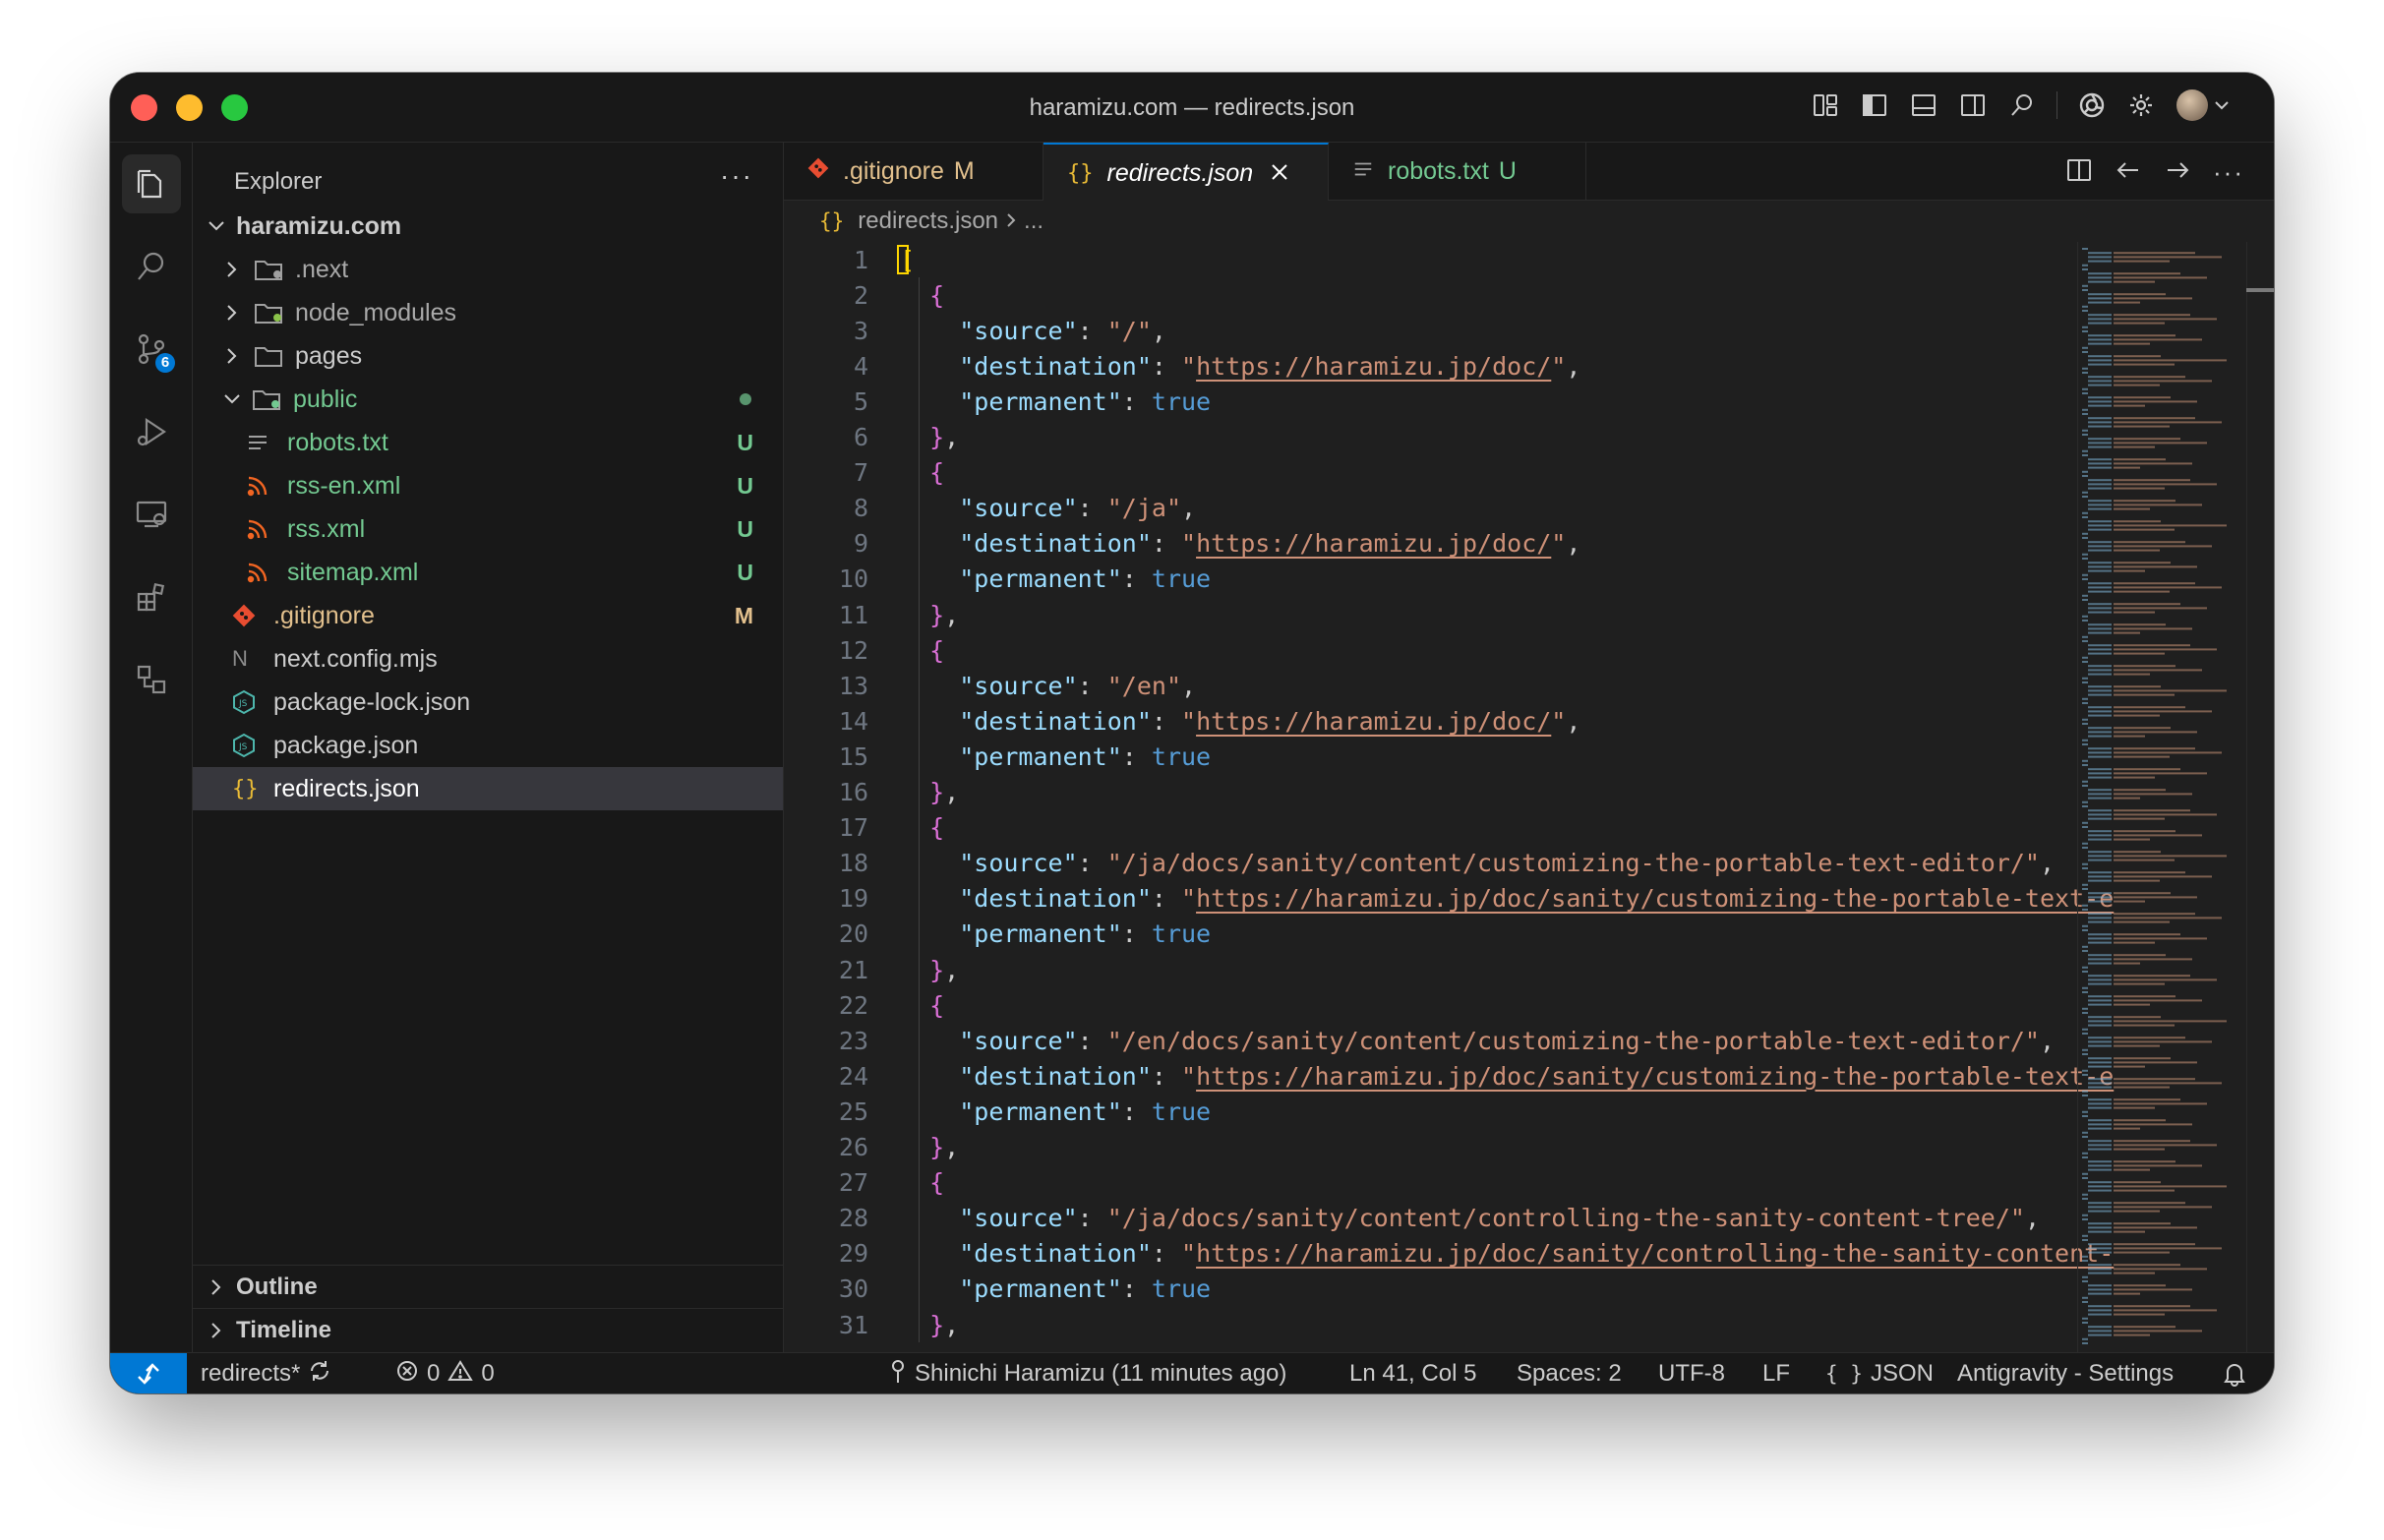 This screenshot has height=1540, width=2384. I want to click on toggle-panel-icon, so click(1923, 105).